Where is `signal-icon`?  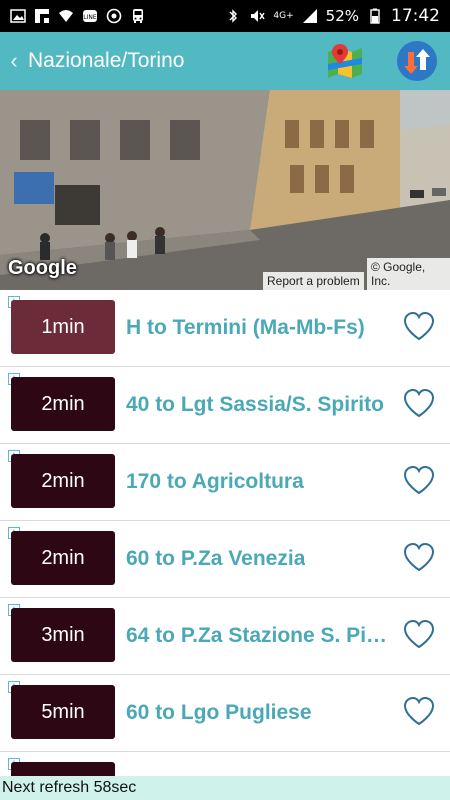
signal-icon is located at coordinates (310, 16).